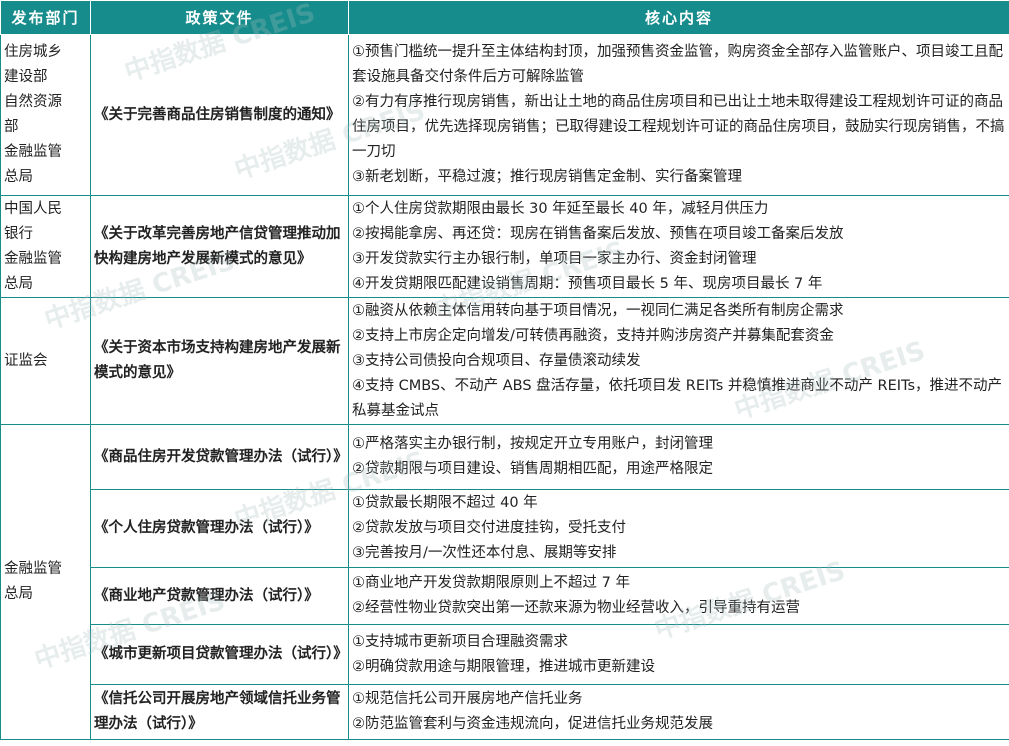 The image size is (1009, 746). What do you see at coordinates (489, 528) in the screenshot?
I see `content-line: ②贷款发放与项目交付进度挂钩，受托支付` at bounding box center [489, 528].